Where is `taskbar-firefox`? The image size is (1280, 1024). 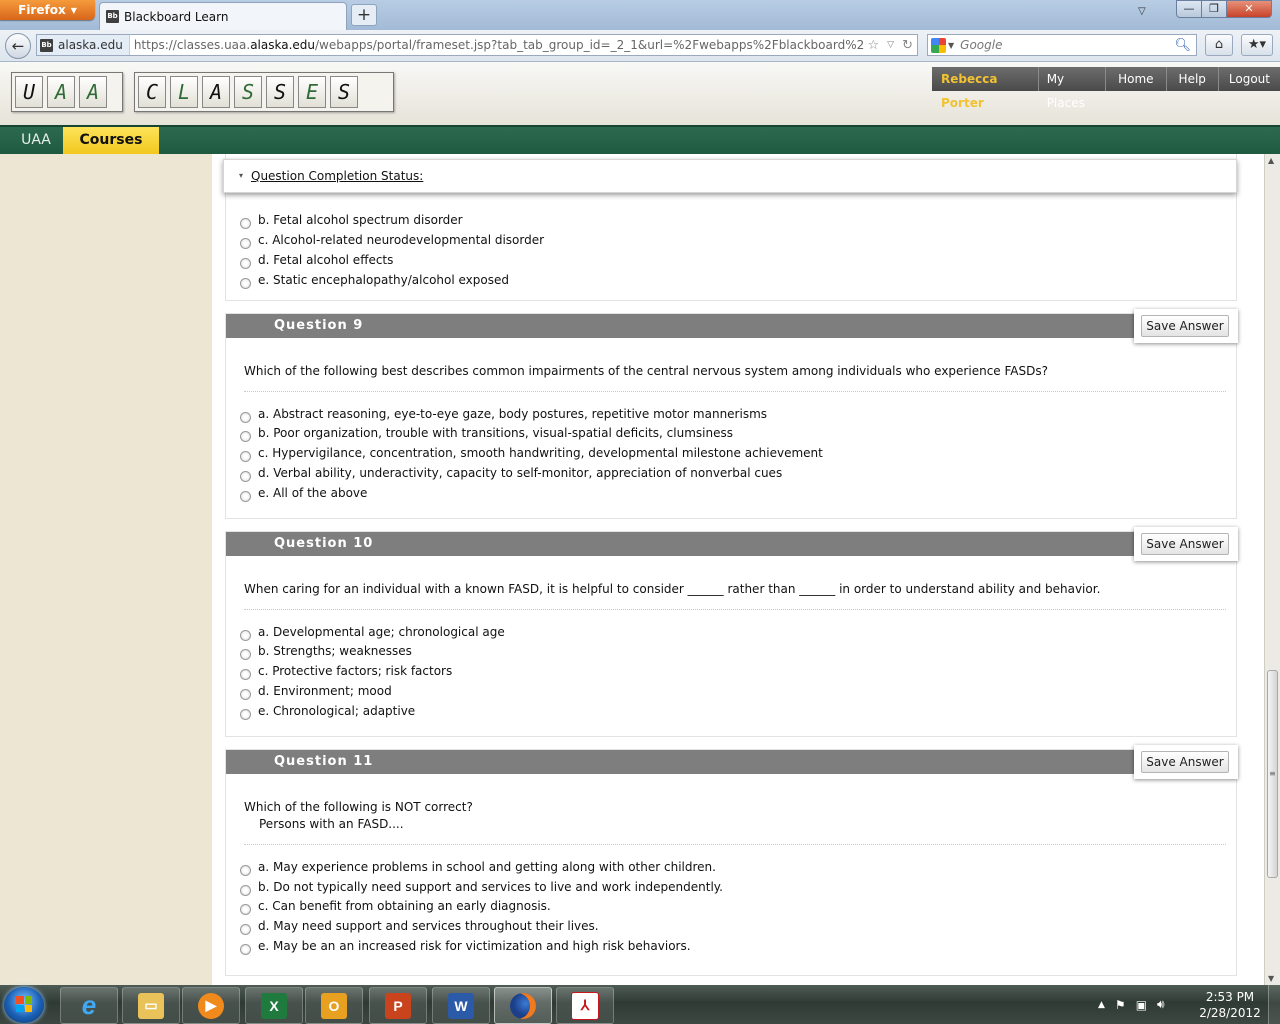
taskbar-firefox is located at coordinates (523, 1005).